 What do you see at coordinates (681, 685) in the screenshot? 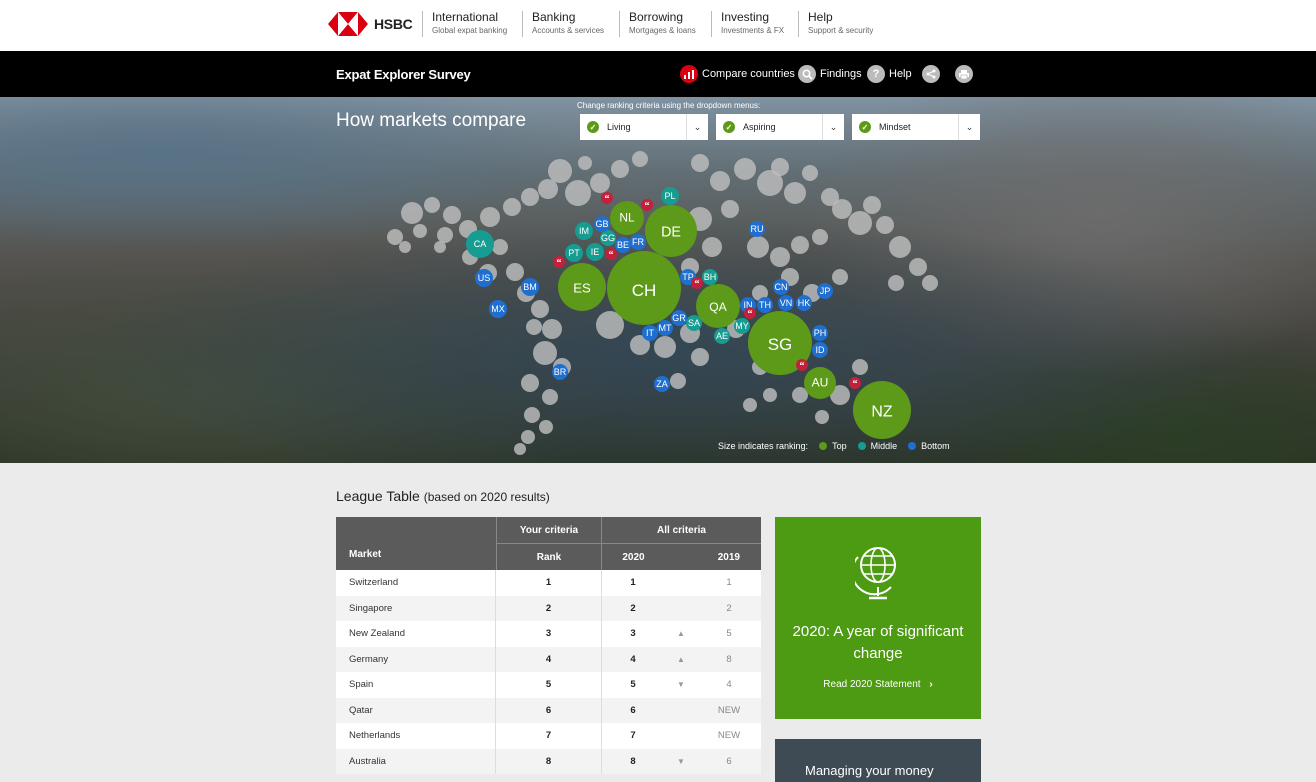
I see `trend-down-icon: ▼` at bounding box center [681, 685].